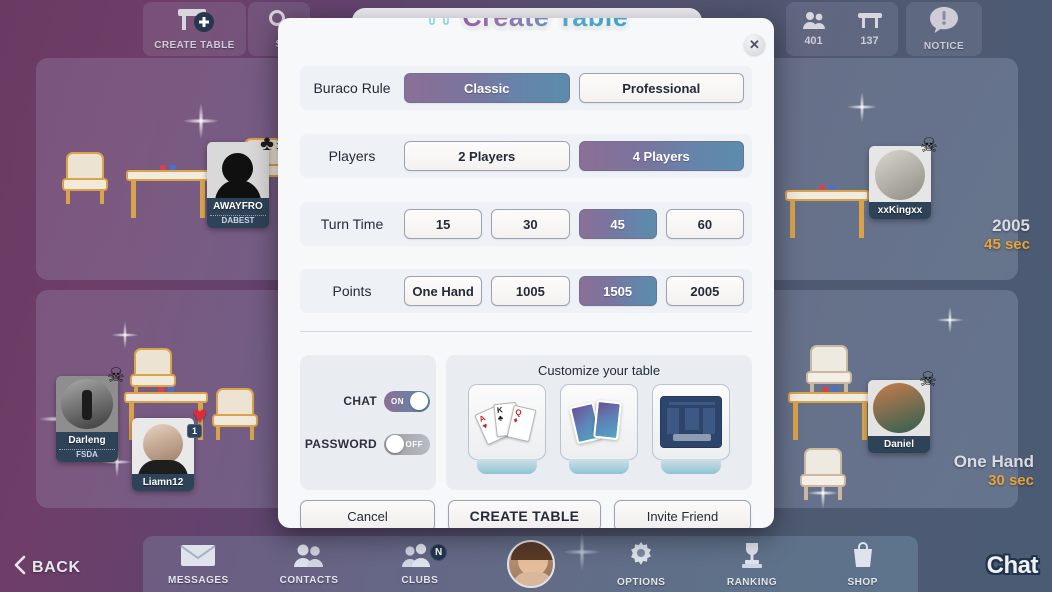 The width and height of the screenshot is (1052, 592). I want to click on option-row-turn-time: Turn Time 15 30 45 60, so click(526, 224).